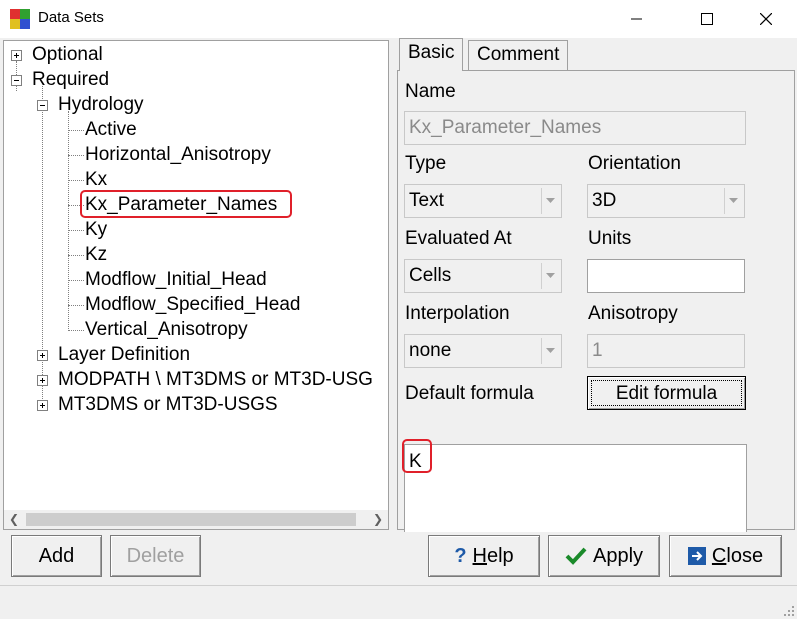  I want to click on tree-item-modflow-specified-head: Modflow_Specified_Head, so click(192, 305).